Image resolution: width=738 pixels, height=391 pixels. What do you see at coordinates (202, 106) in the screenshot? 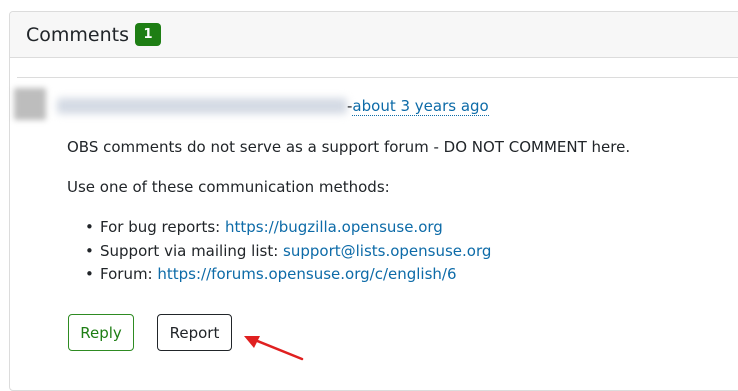
I see `author-name-redacted` at bounding box center [202, 106].